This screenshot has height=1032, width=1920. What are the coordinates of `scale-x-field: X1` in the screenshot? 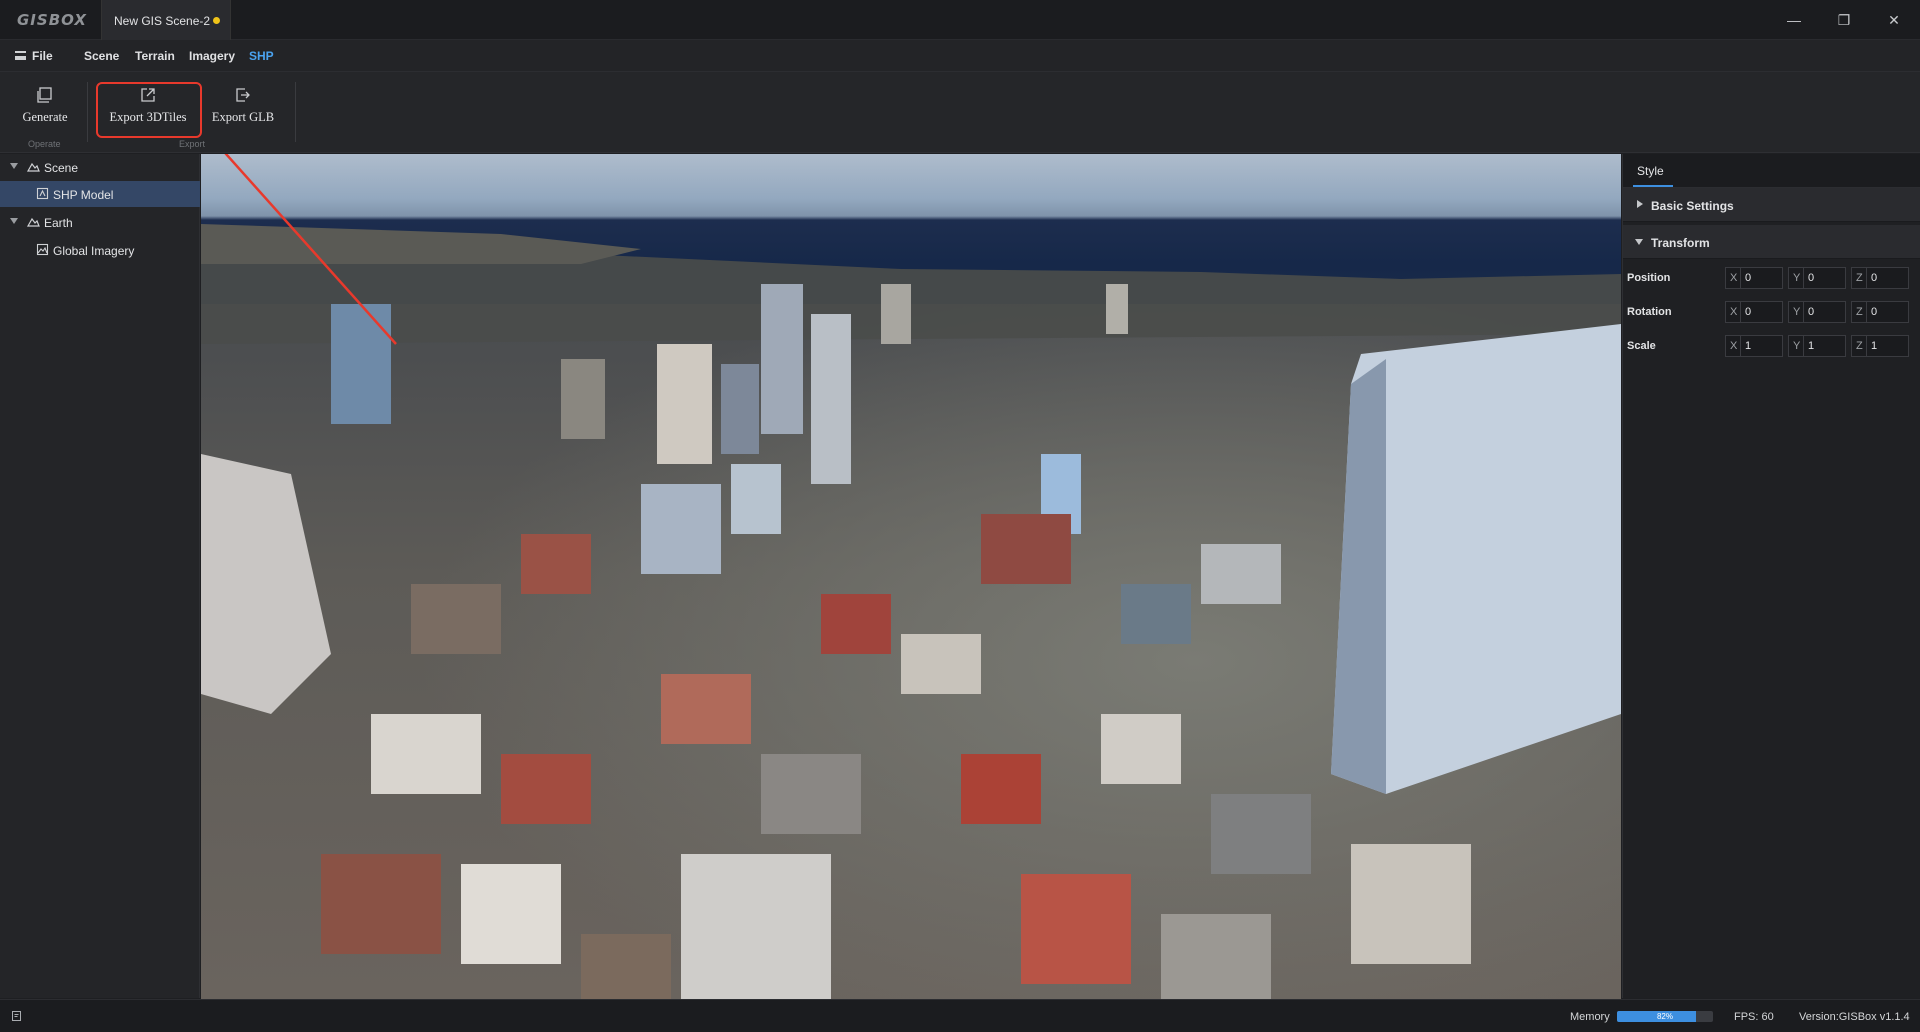 It's located at (1754, 346).